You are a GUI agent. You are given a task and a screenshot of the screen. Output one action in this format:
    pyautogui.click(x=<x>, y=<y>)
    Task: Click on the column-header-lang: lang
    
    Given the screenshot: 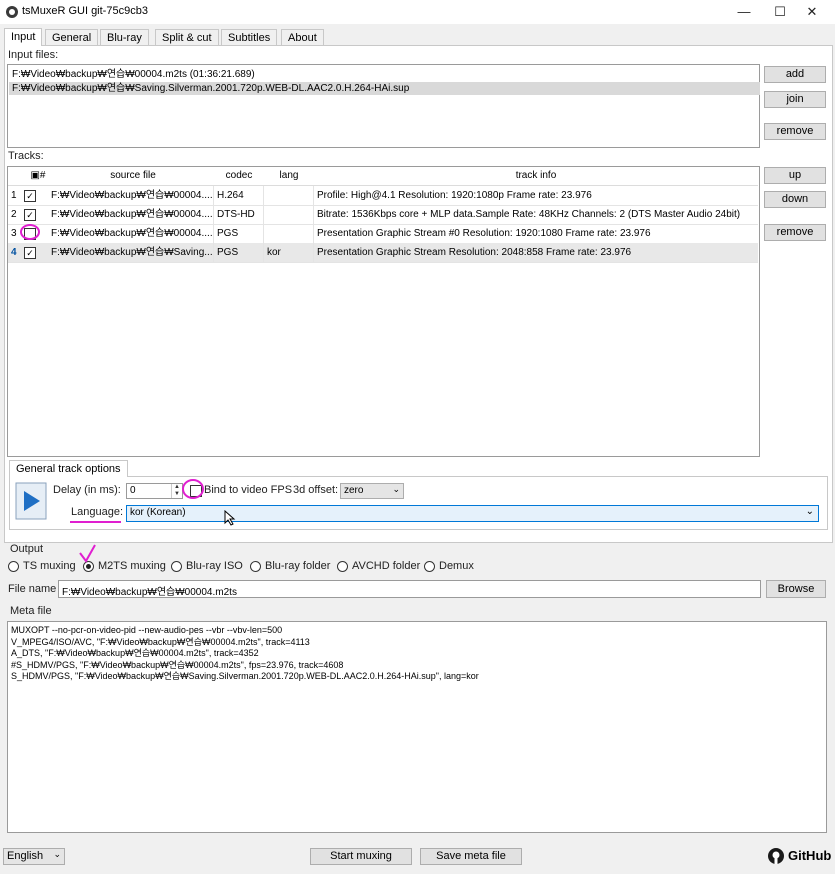 What is the action you would take?
    pyautogui.click(x=289, y=176)
    